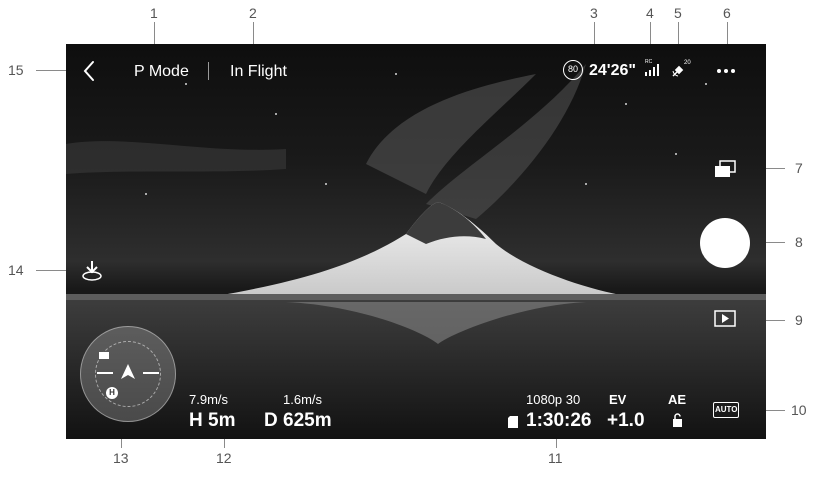 Image resolution: width=823 pixels, height=489 pixels. I want to click on callout-5: 5, so click(678, 13).